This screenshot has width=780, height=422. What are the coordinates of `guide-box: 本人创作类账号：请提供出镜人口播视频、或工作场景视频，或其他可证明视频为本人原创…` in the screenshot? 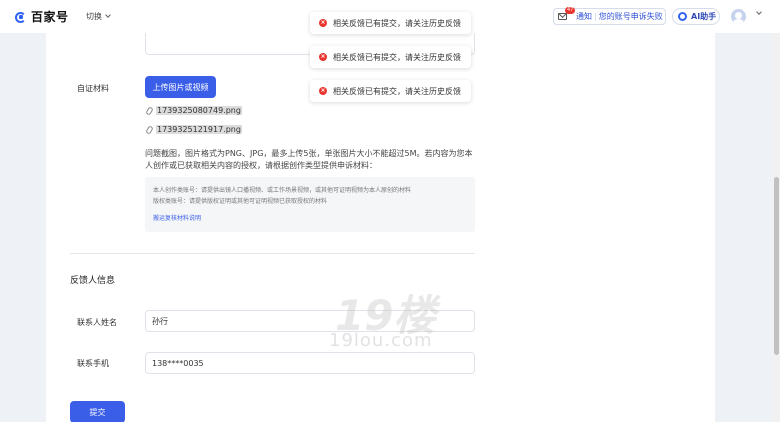 It's located at (310, 204).